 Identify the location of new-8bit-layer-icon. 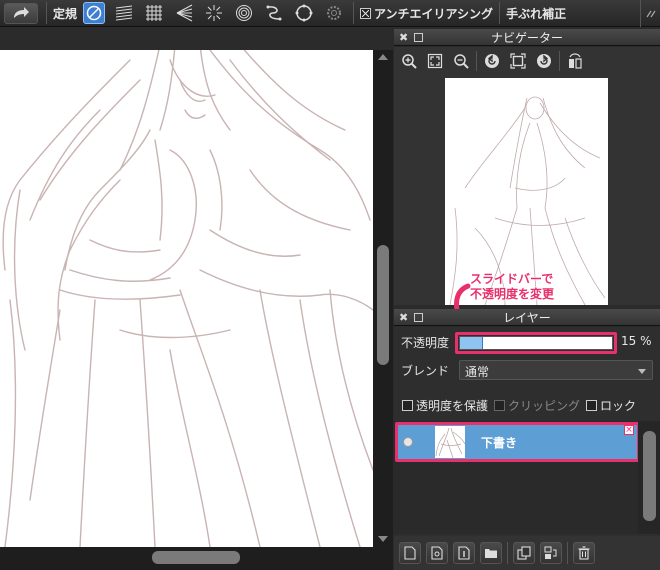
(464, 553).